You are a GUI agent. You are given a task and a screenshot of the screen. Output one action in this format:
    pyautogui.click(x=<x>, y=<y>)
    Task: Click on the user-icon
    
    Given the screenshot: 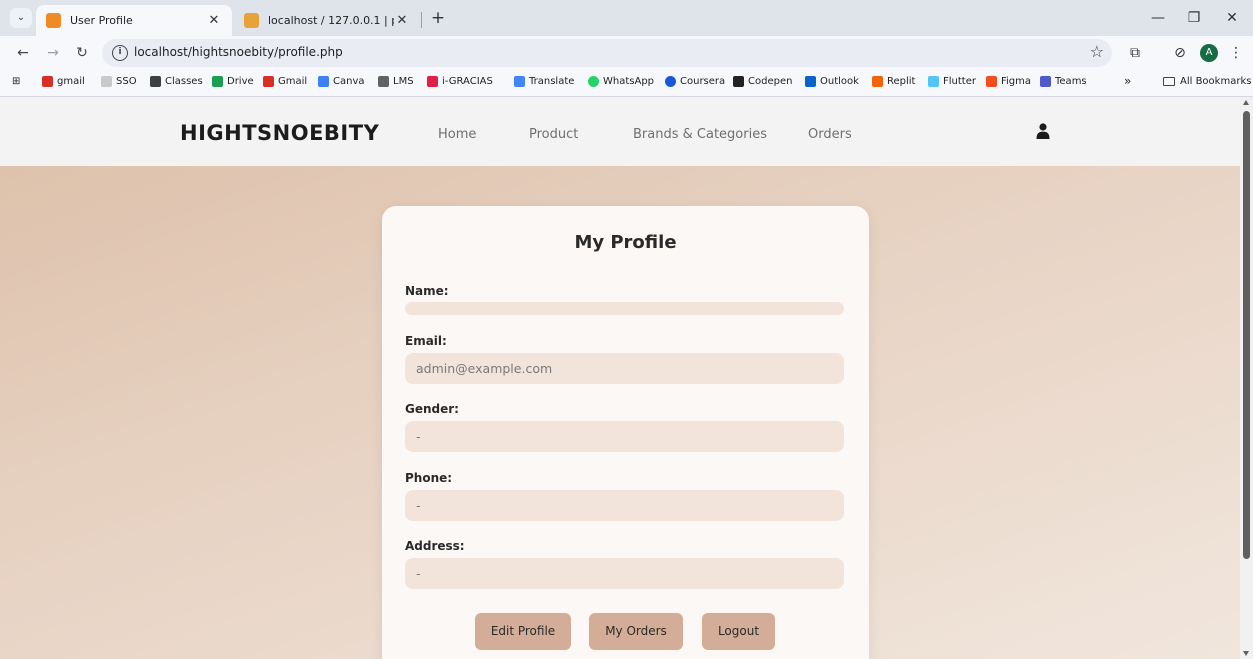 What is the action you would take?
    pyautogui.click(x=1043, y=131)
    